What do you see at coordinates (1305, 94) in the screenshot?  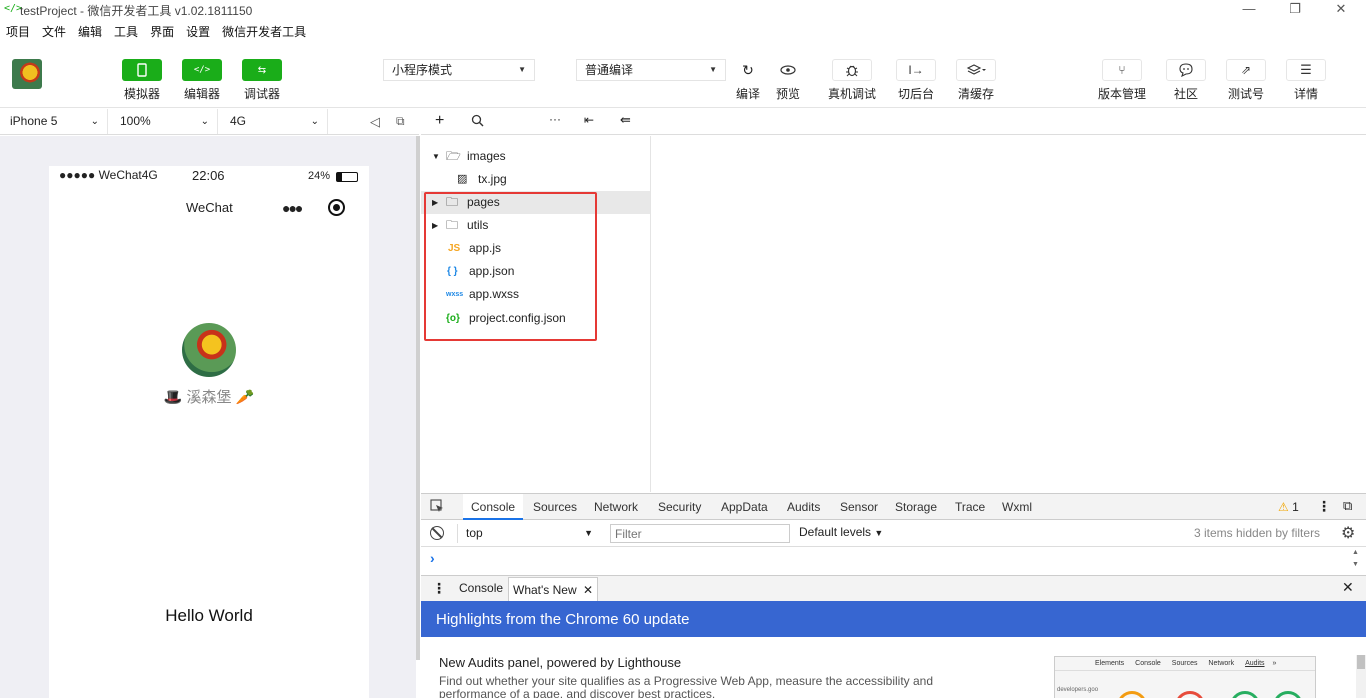 I see `details-label: 详情` at bounding box center [1305, 94].